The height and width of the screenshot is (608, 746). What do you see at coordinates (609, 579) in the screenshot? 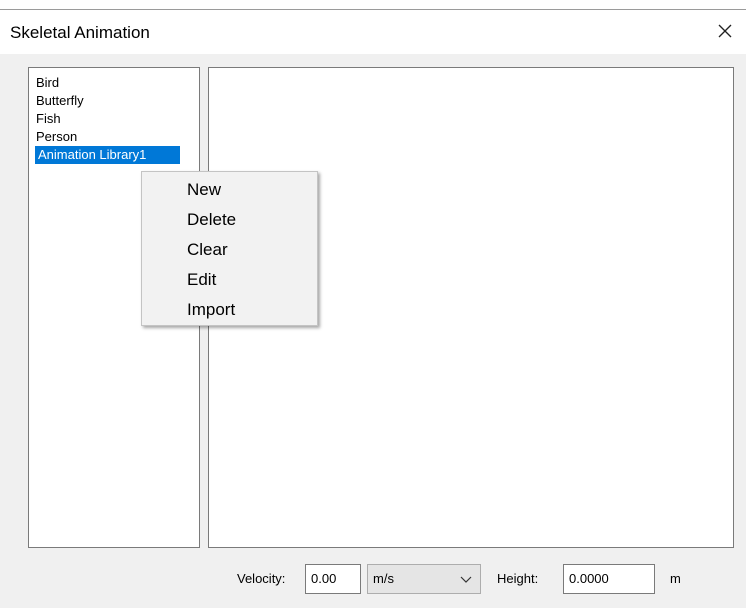
I see `height-input: 0.0000` at bounding box center [609, 579].